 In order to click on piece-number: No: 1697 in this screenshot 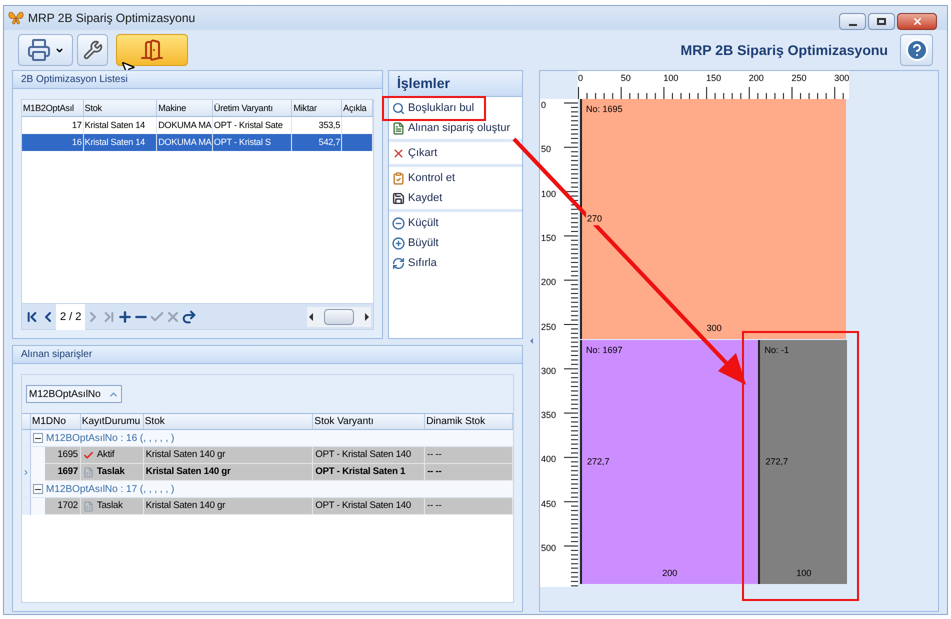, I will do `click(604, 350)`.